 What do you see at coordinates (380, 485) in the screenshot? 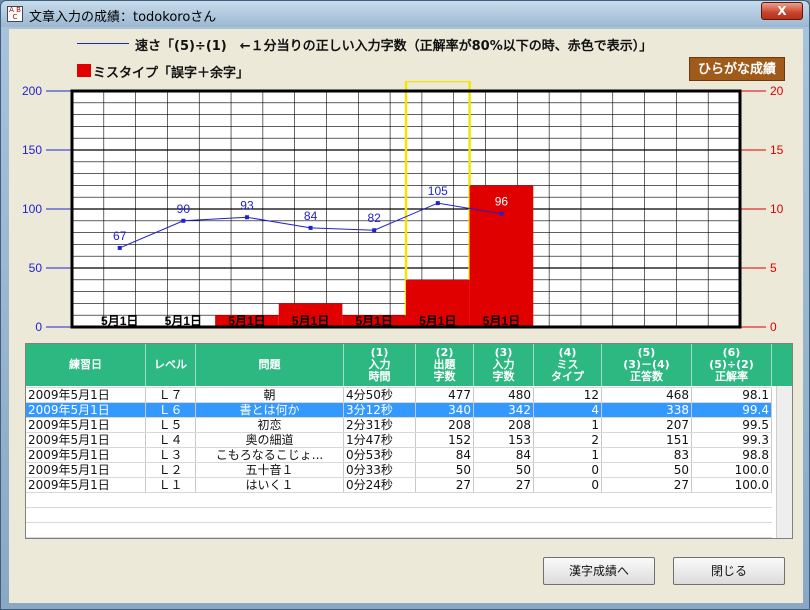
I see `table-cell: 0分24秒` at bounding box center [380, 485].